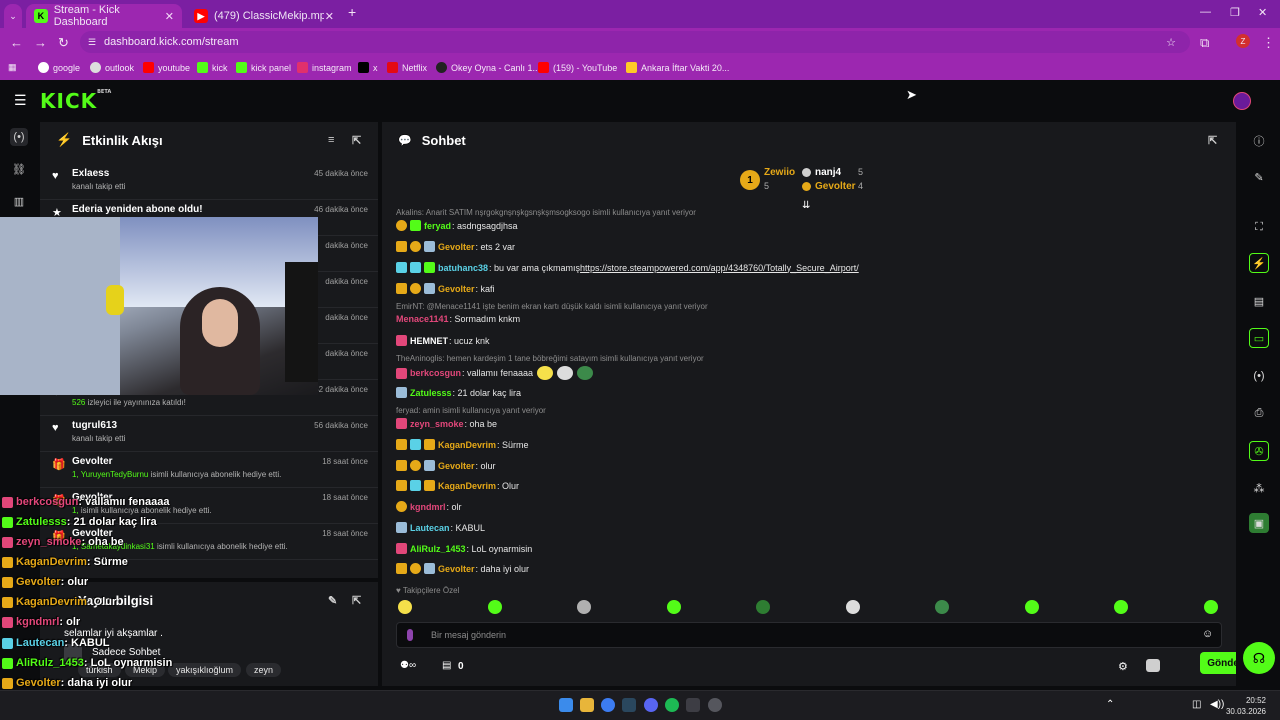 The image size is (1280, 720). I want to click on bookmark-youtube-159: (159) - YouTube, so click(577, 67).